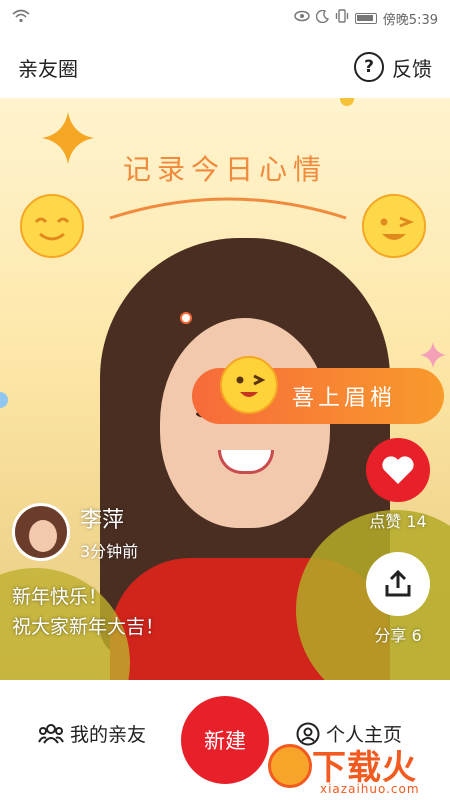  I want to click on like-button, so click(398, 470).